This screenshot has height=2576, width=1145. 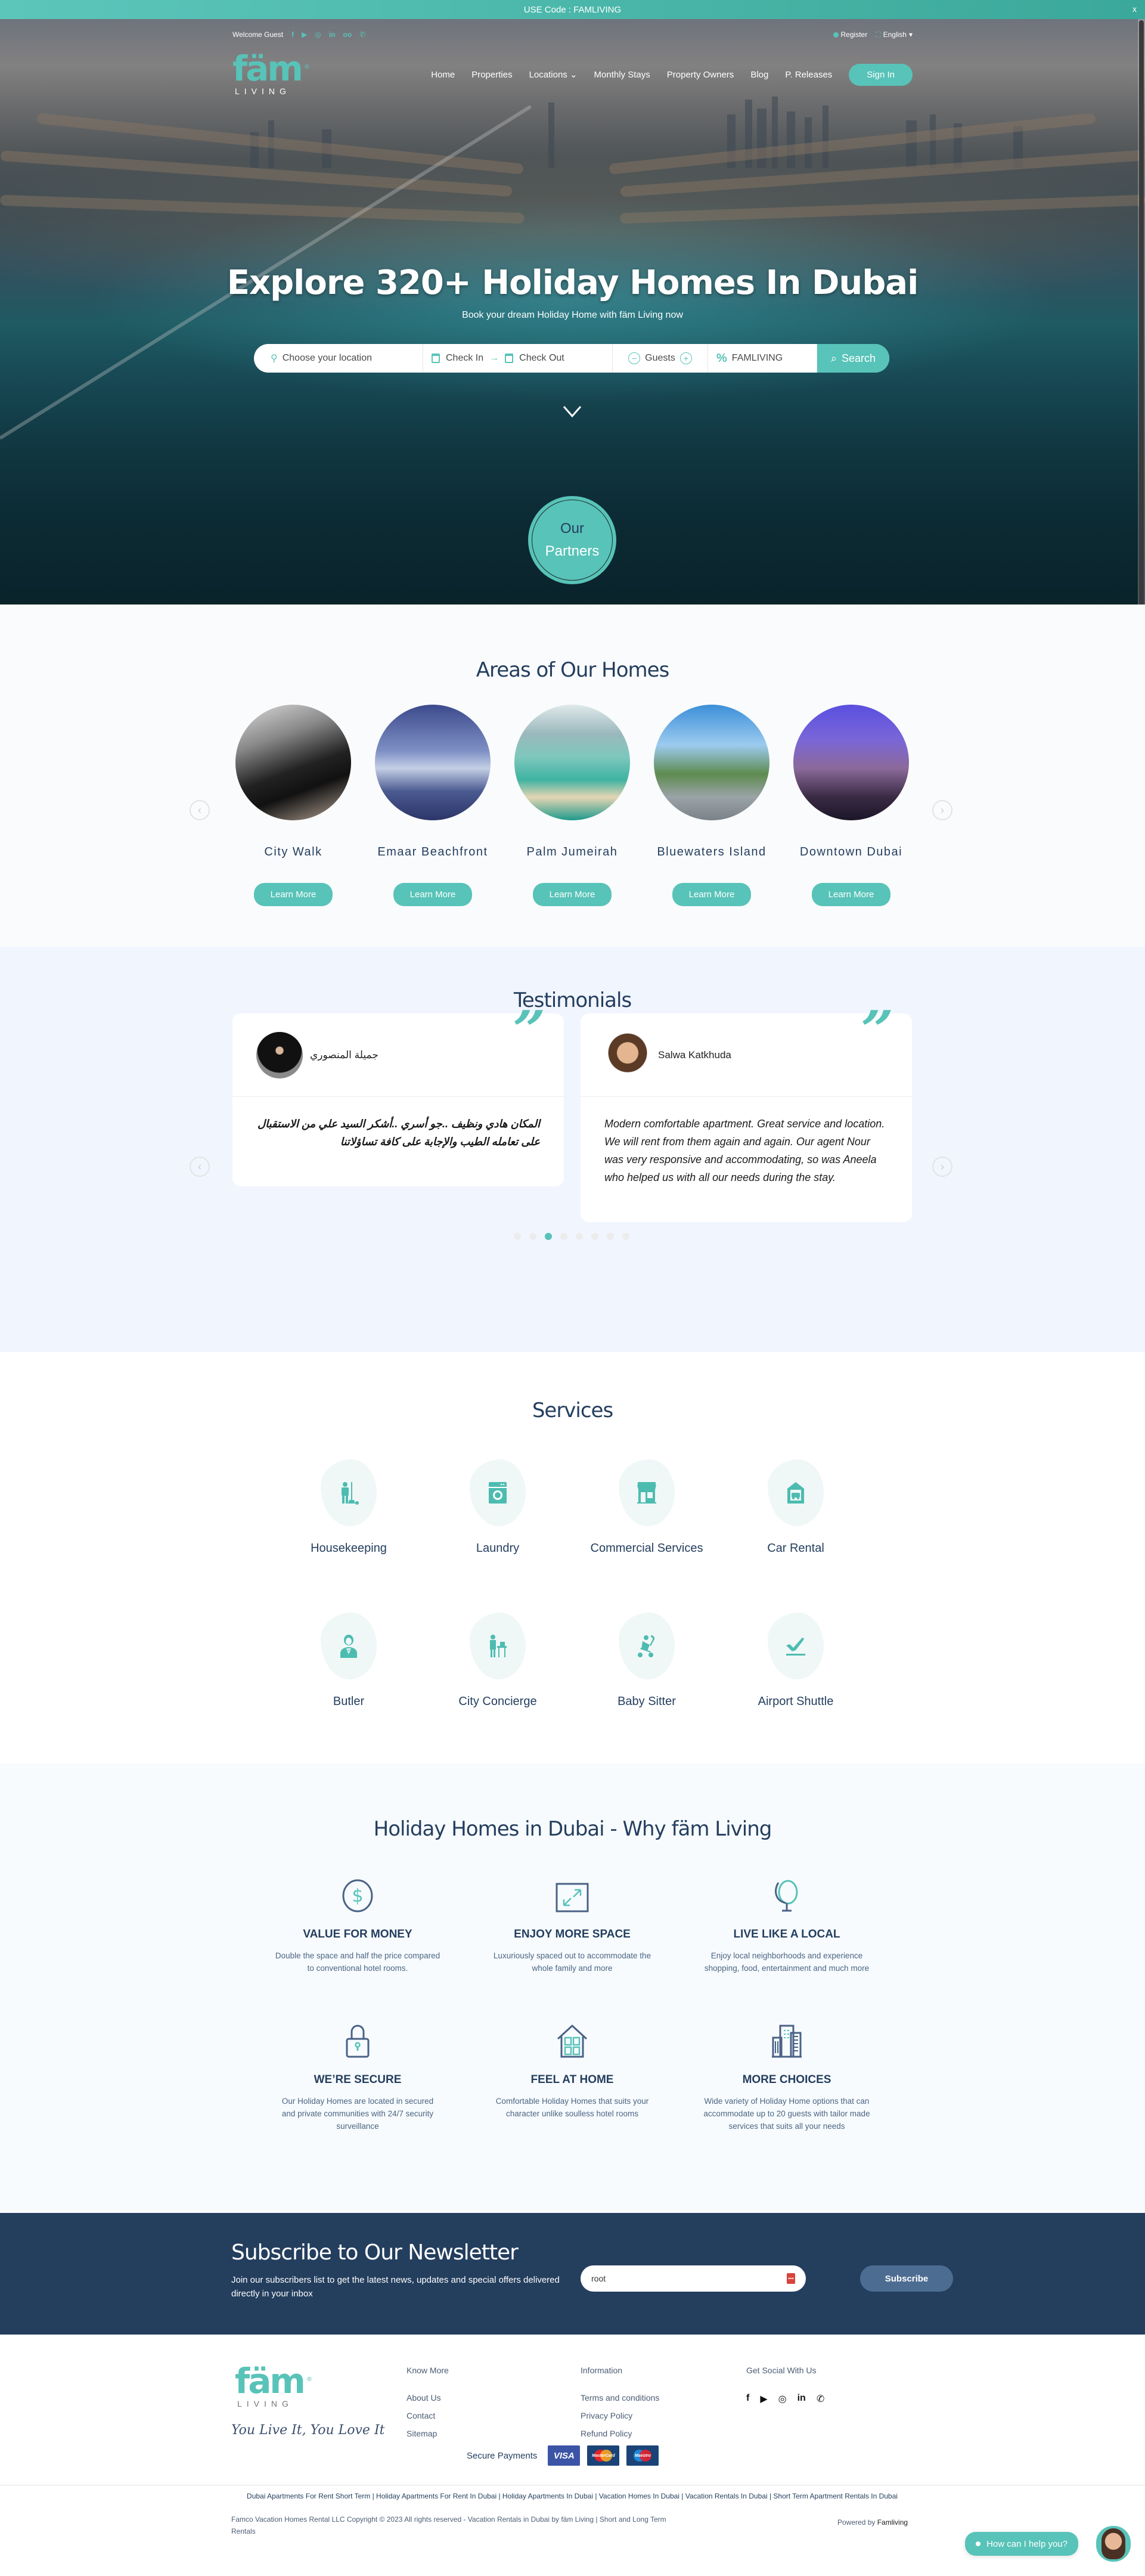 What do you see at coordinates (620, 2398) in the screenshot?
I see `footer-link-terms: Terms and conditions` at bounding box center [620, 2398].